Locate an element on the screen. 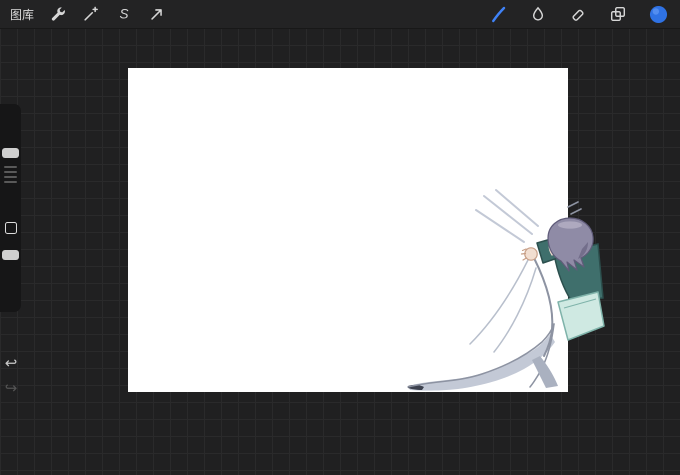 Image resolution: width=680 pixels, height=475 pixels. eraser-icon is located at coordinates (578, 14).